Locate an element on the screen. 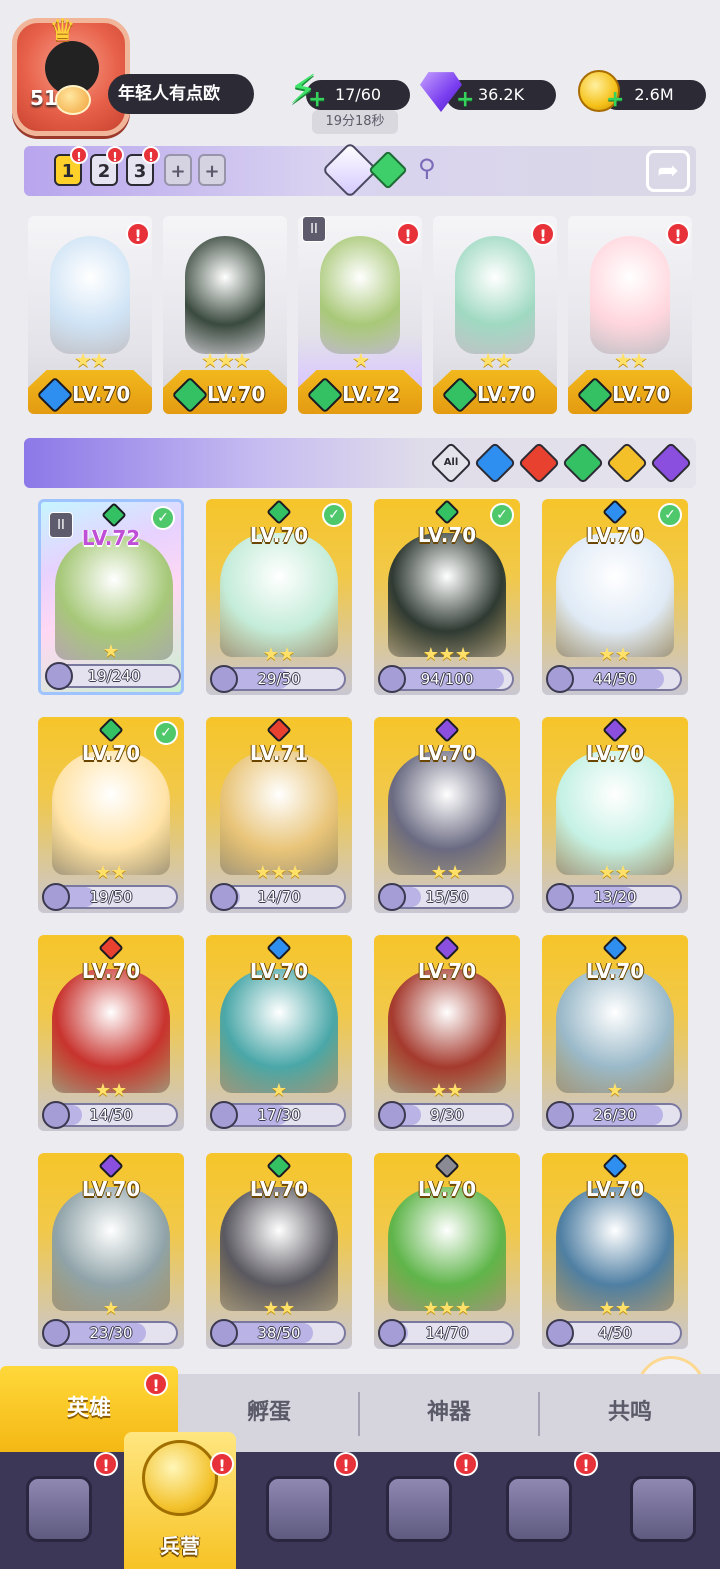 The image size is (720, 1569). hero-card: LV.70 ★★ 14/50 is located at coordinates (111, 1033).